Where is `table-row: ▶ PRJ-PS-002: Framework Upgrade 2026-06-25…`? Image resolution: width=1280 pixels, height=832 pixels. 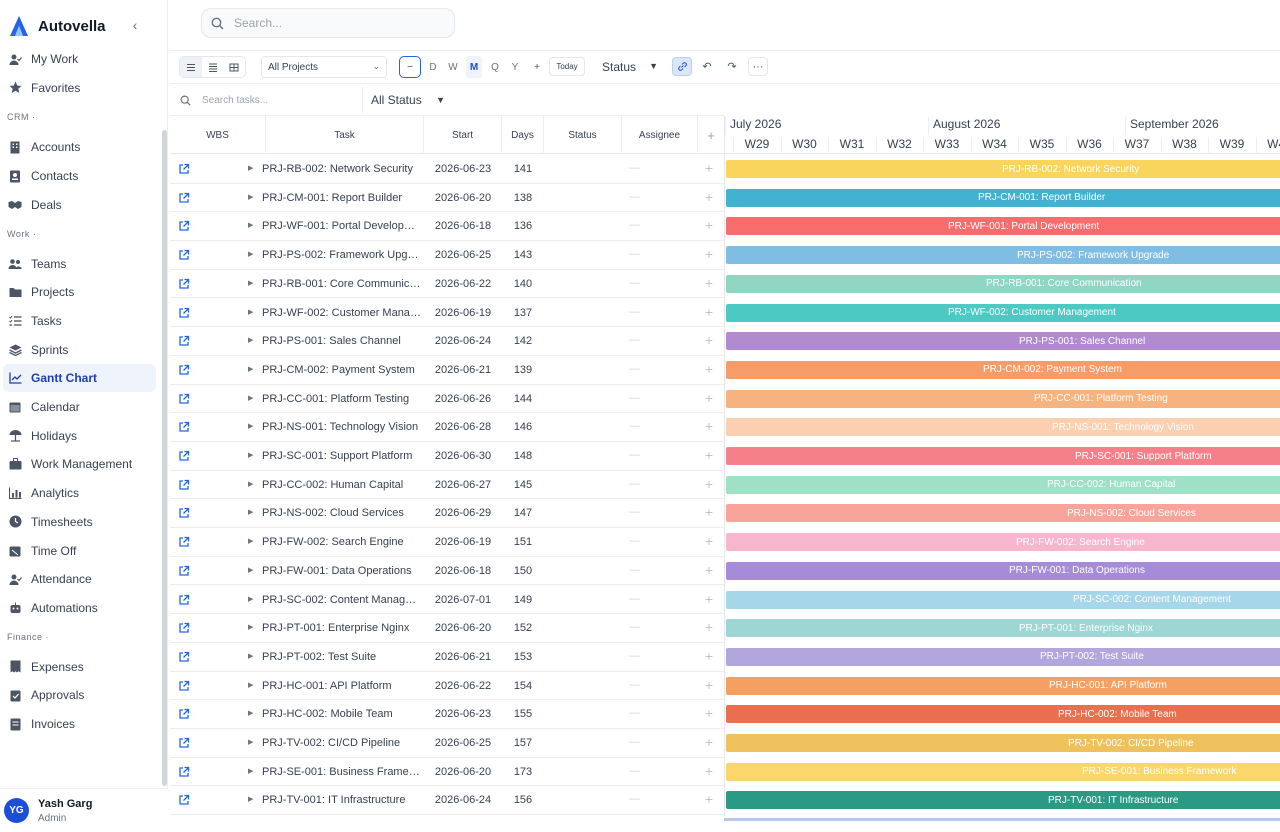 table-row: ▶ PRJ-PS-002: Framework Upgrade 2026-06-25… is located at coordinates (447, 255).